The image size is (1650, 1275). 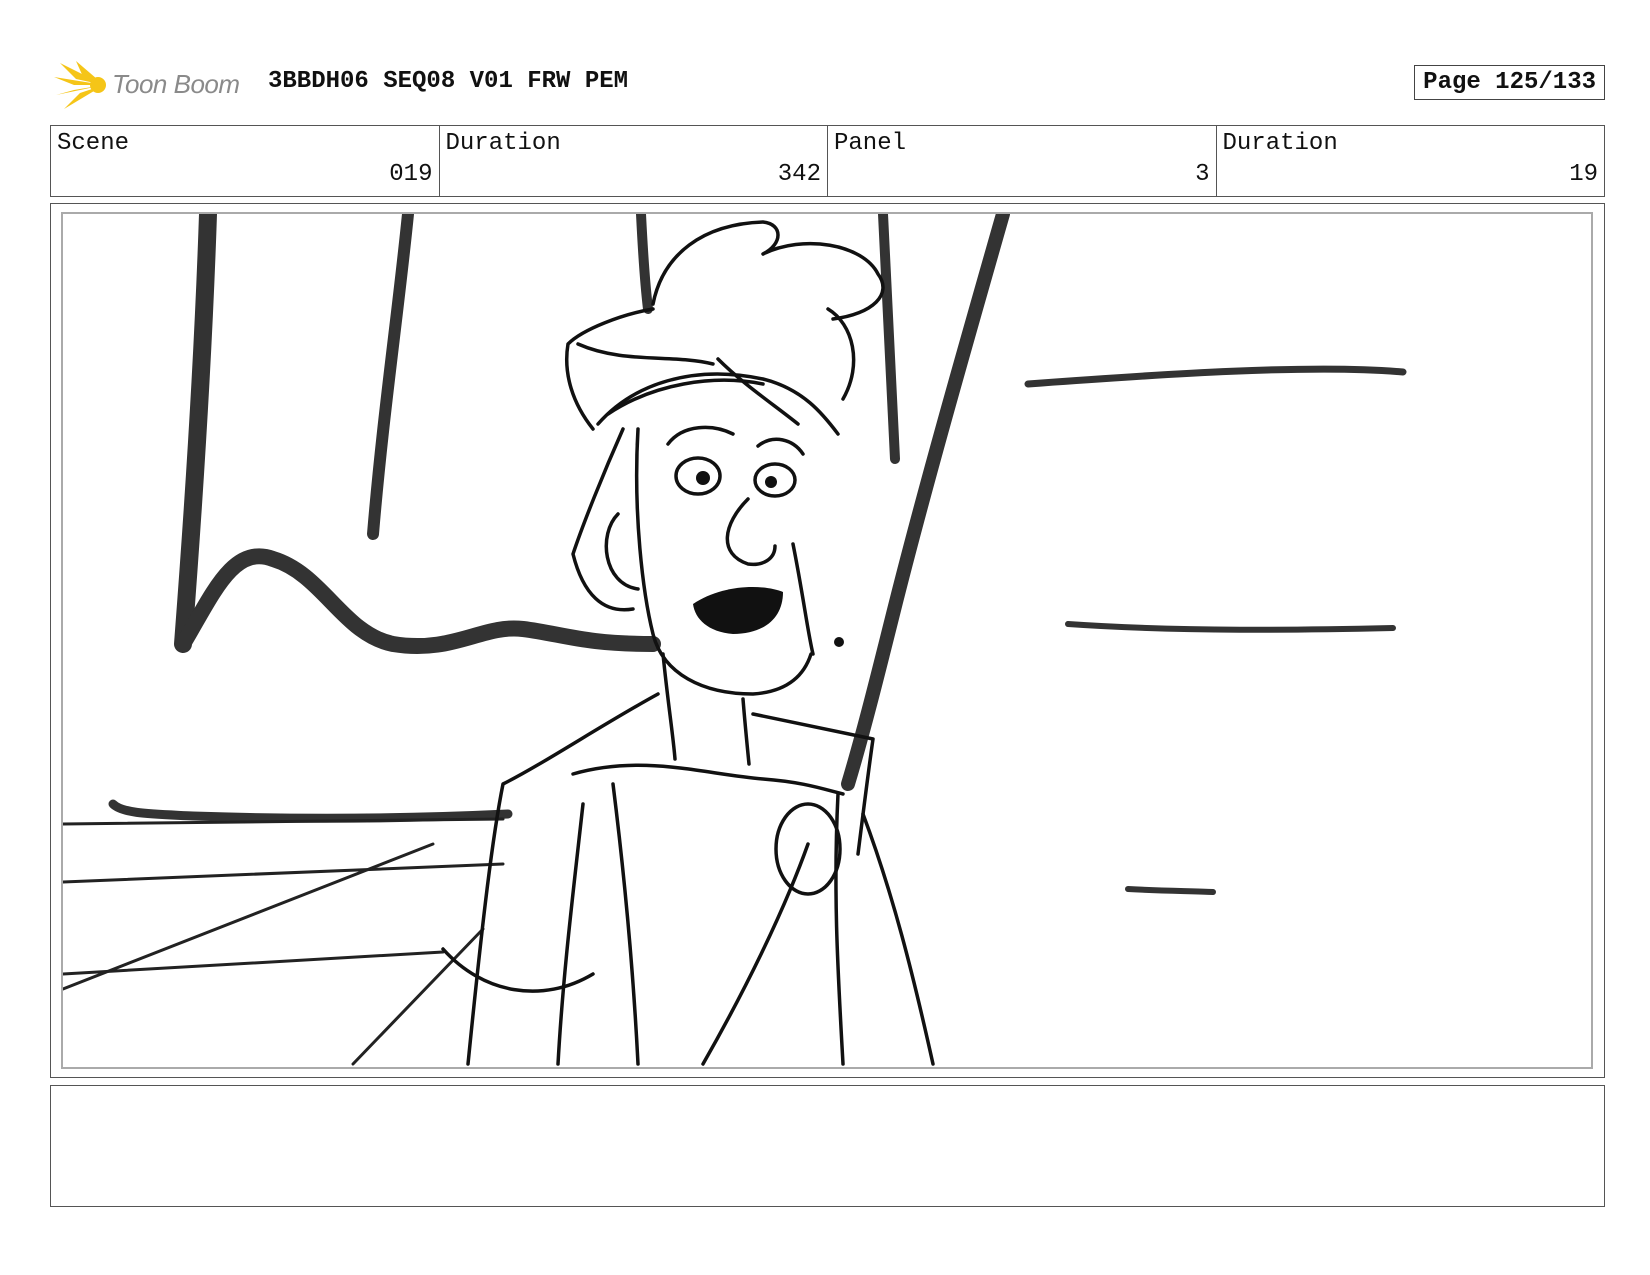 What do you see at coordinates (448, 81) in the screenshot?
I see `storyboard-title: 3BBDH06 SEQ08 V01 FRW PEM` at bounding box center [448, 81].